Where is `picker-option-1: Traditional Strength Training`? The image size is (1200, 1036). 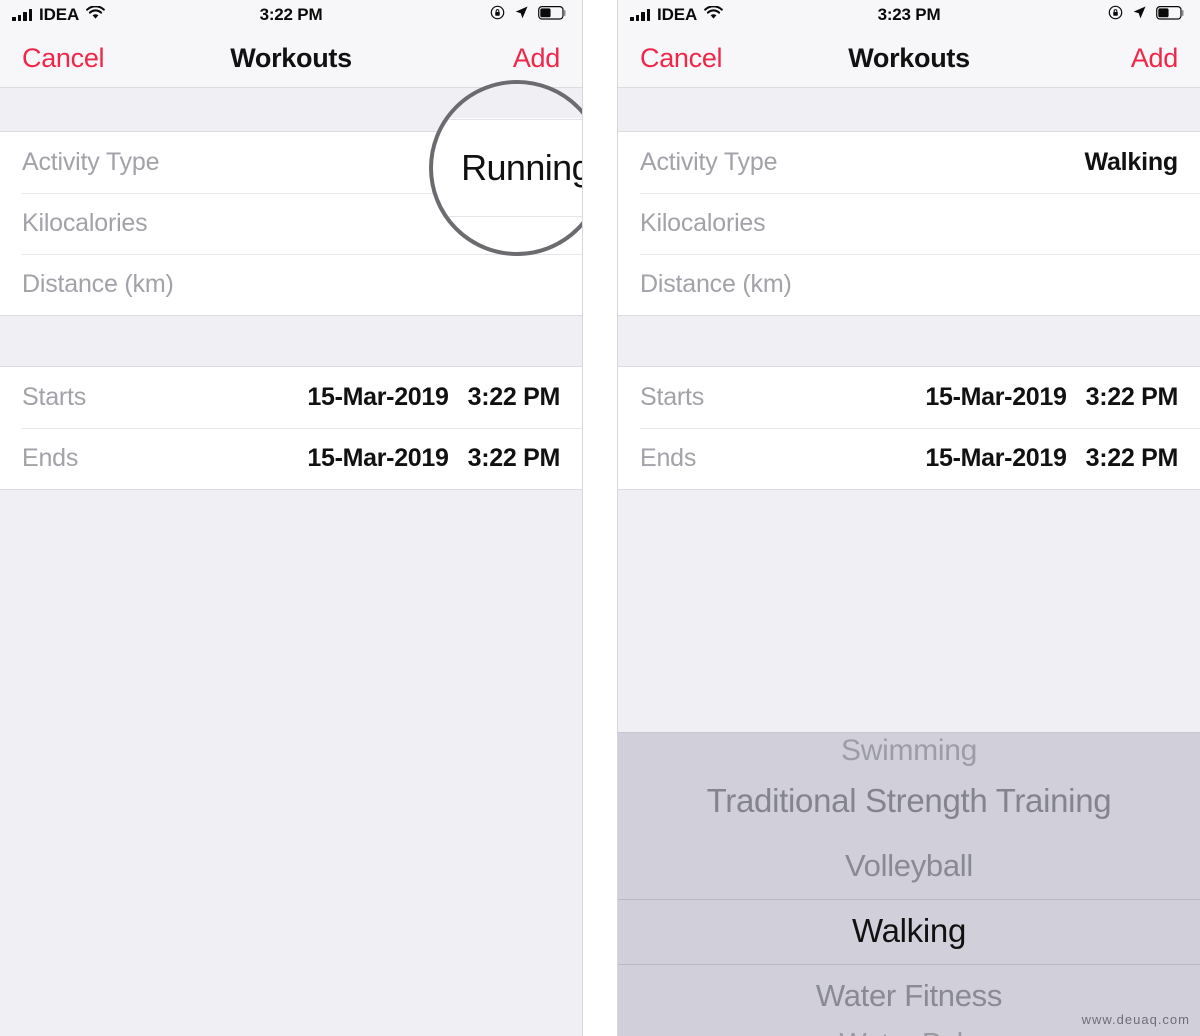 picker-option-1: Traditional Strength Training is located at coordinates (909, 800).